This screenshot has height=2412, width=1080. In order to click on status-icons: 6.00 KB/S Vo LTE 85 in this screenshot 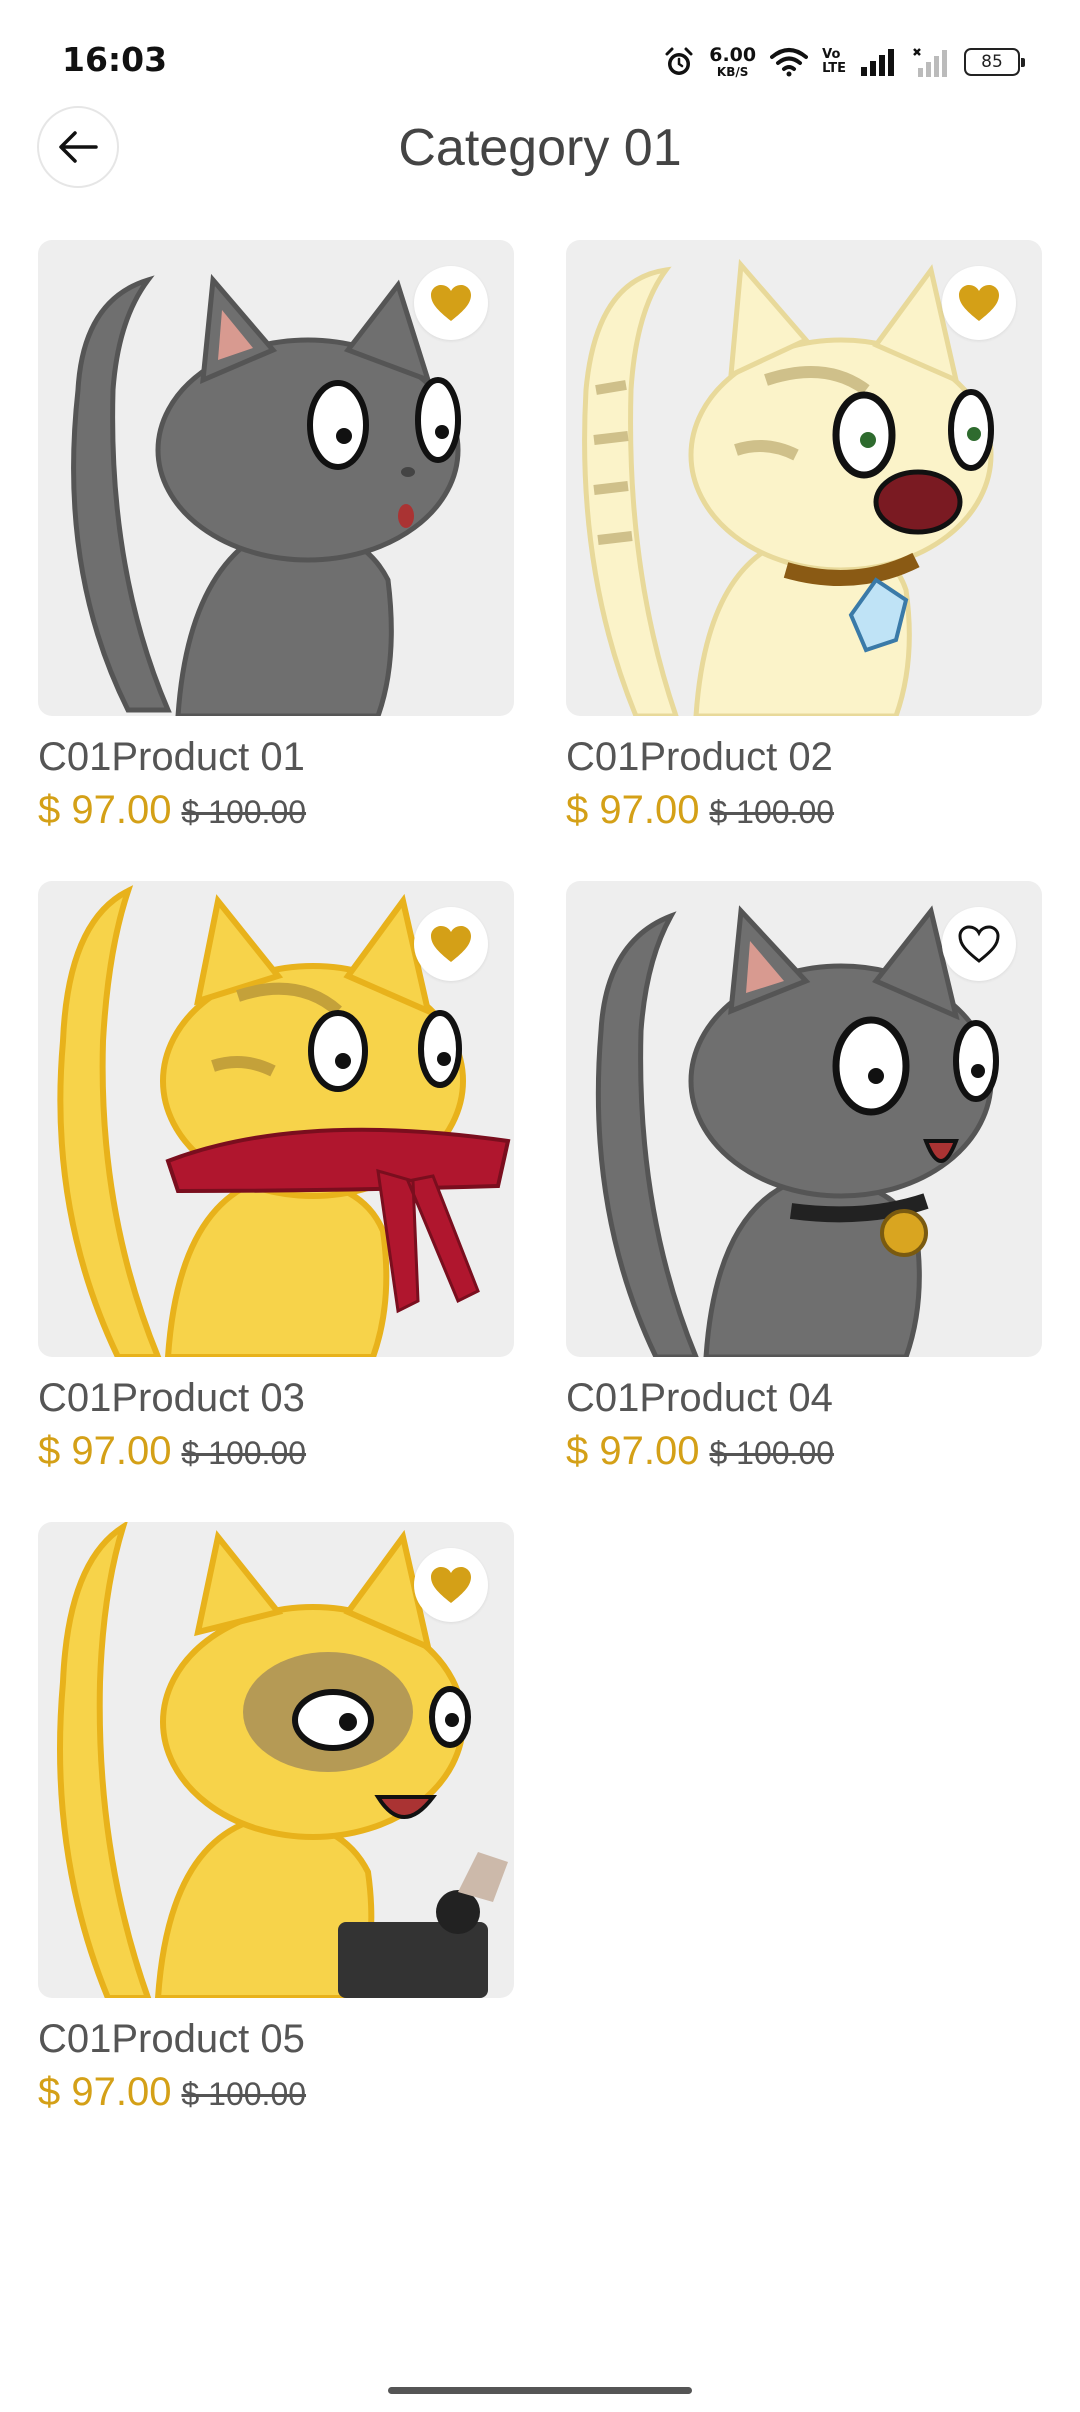, I will do `click(844, 62)`.